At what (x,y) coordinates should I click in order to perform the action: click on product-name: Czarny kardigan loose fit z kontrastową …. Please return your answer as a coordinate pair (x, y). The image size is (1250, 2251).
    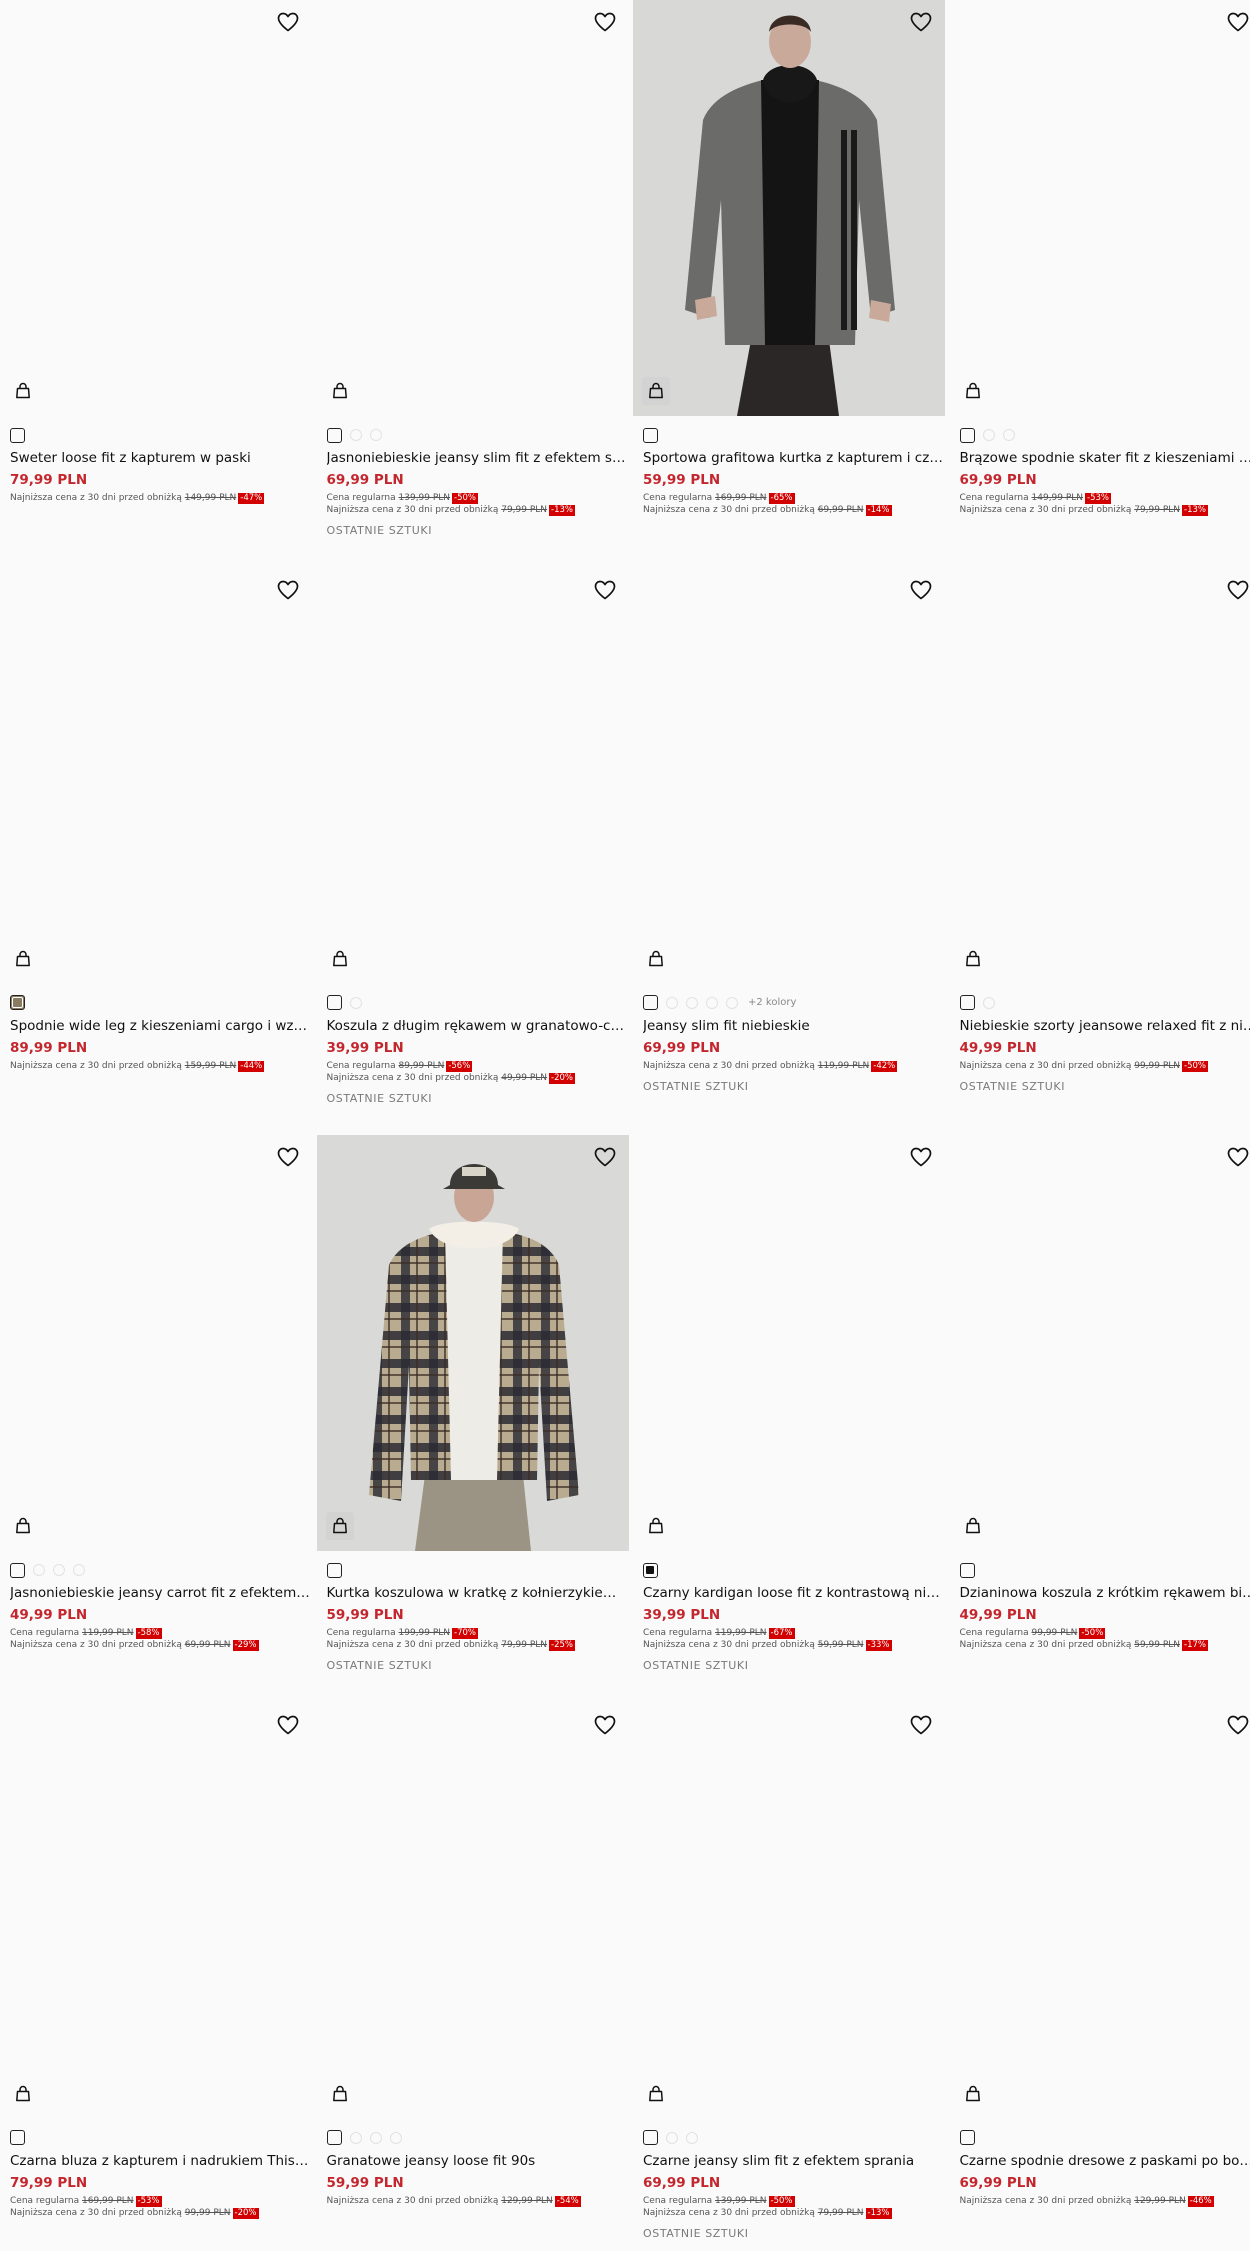
    Looking at the image, I should click on (793, 1593).